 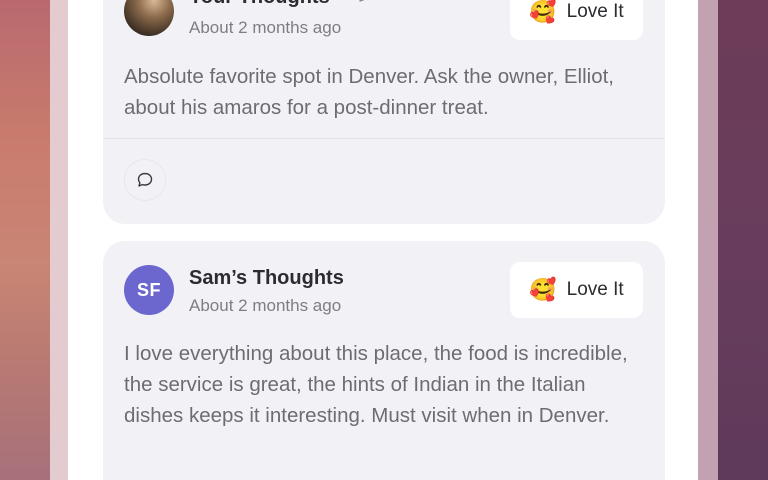 I want to click on panel-edge-left, so click(x=59, y=240).